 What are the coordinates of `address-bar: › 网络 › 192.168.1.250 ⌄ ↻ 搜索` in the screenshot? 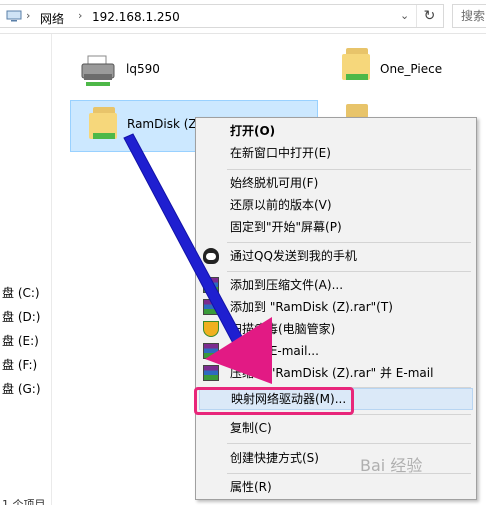 It's located at (243, 17).